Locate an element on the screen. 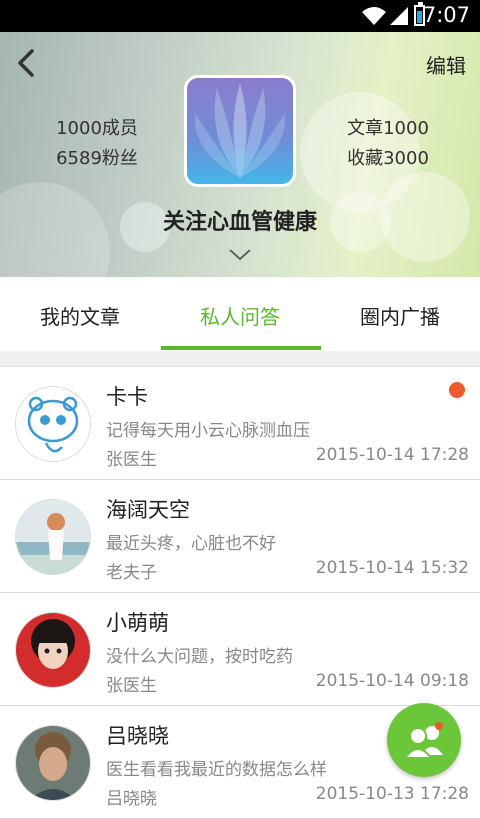 The image size is (480, 819). group-logo is located at coordinates (240, 131).